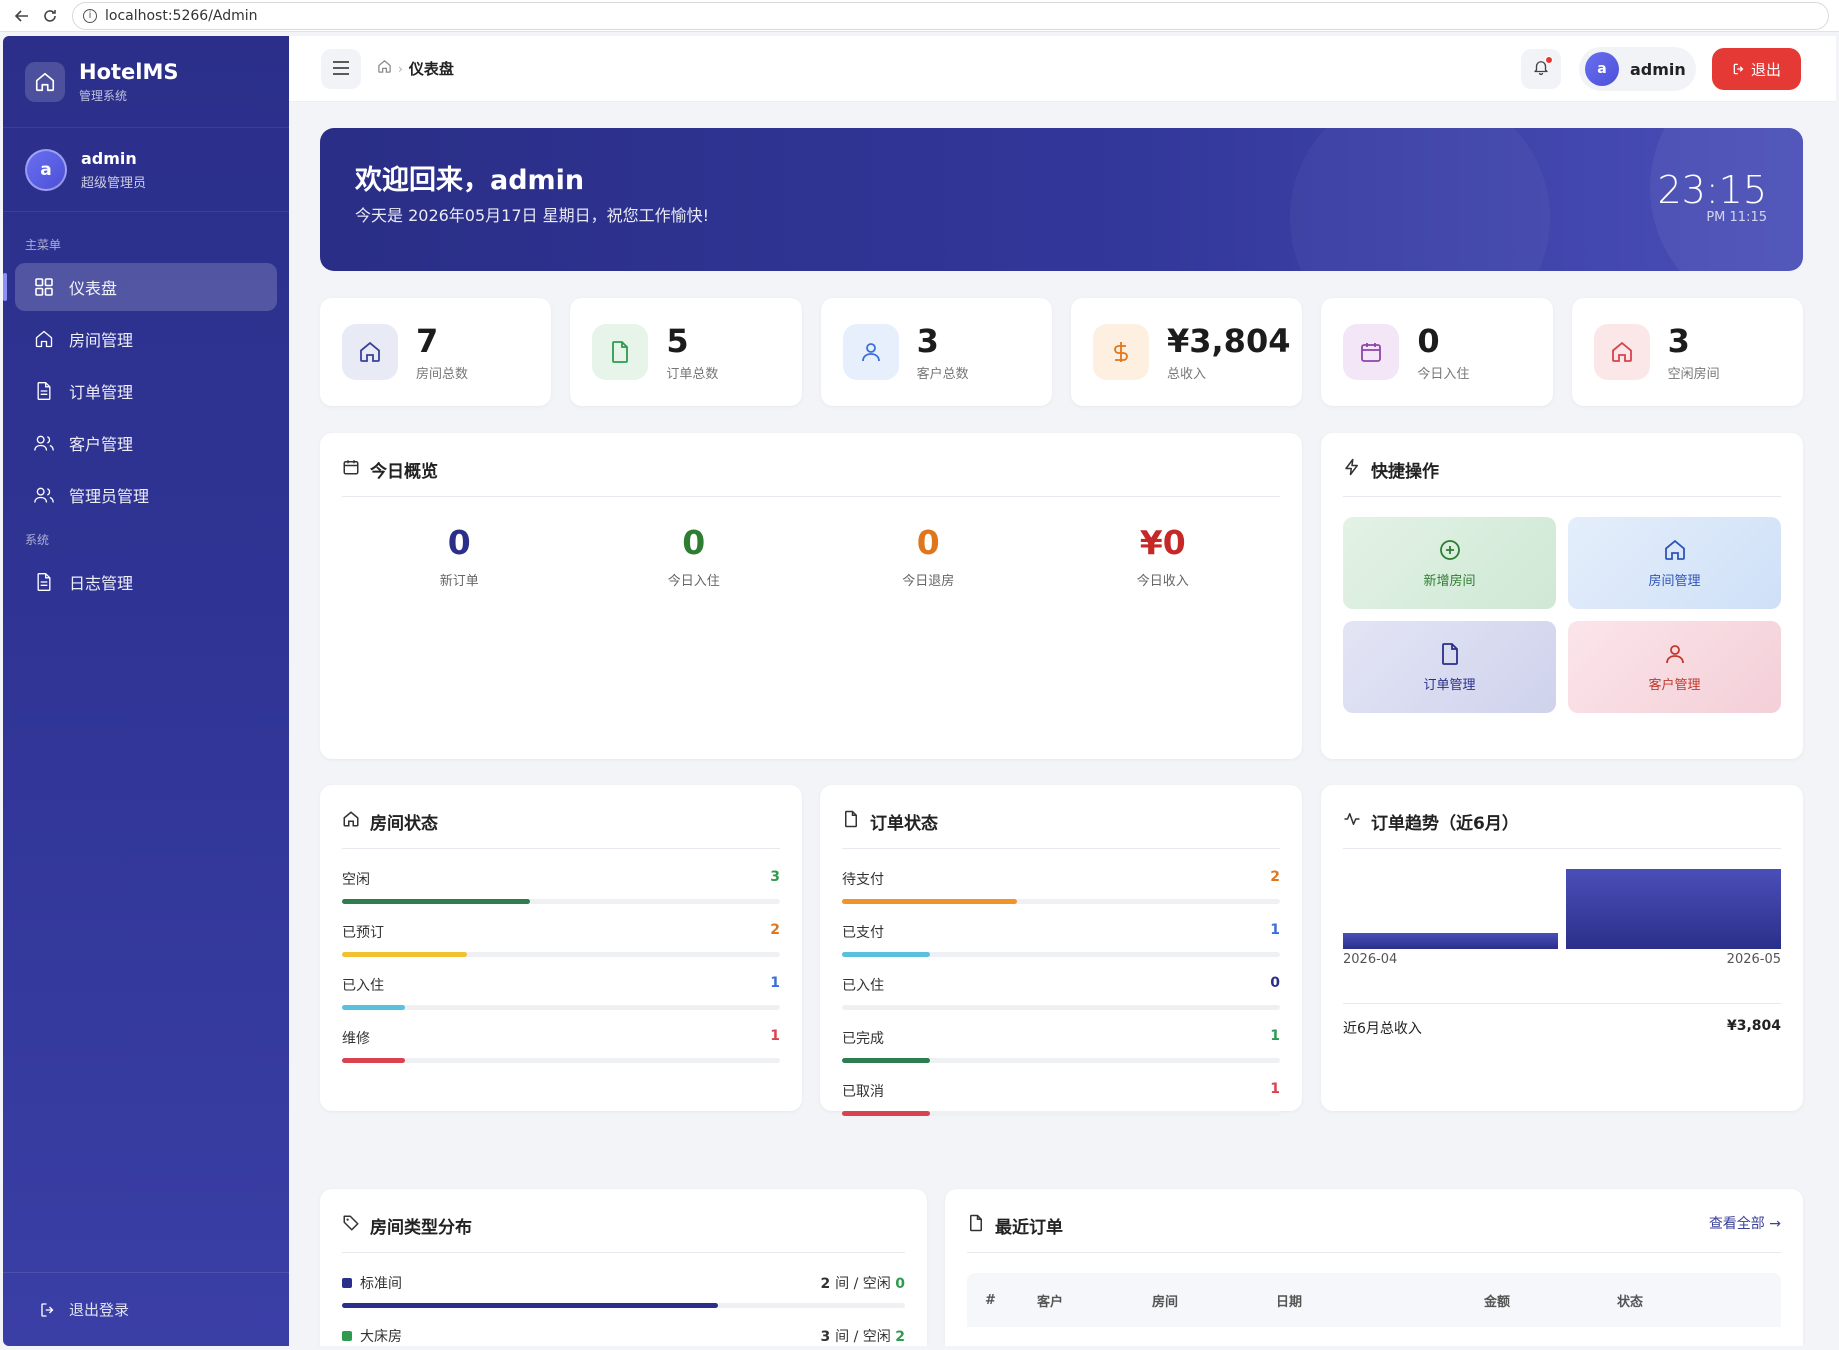 The image size is (1839, 1350). What do you see at coordinates (427, 340) in the screenshot?
I see `stat-value: 7` at bounding box center [427, 340].